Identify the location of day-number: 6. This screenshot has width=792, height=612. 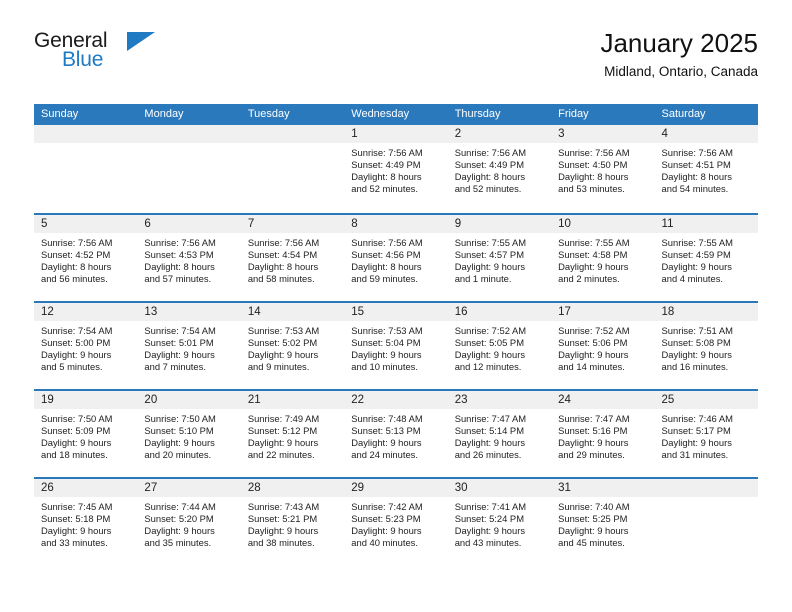
(189, 224).